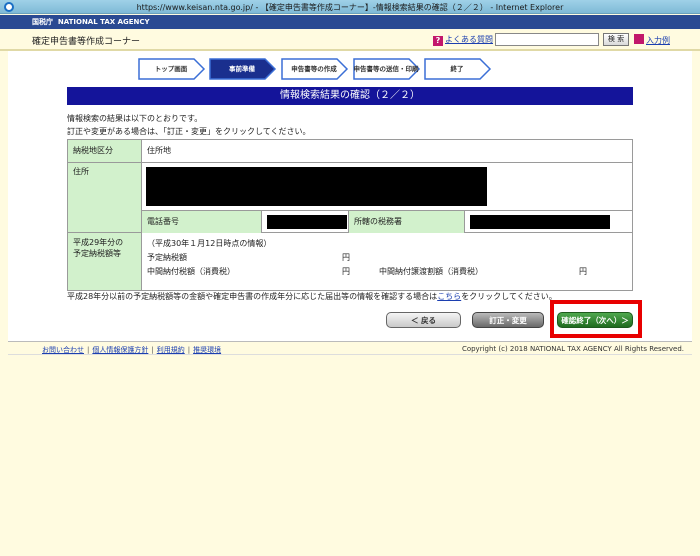 The image size is (700, 556). Describe the element at coordinates (350, 96) in the screenshot. I see `page-title: 情報検索結果の確認（２／２）` at that location.